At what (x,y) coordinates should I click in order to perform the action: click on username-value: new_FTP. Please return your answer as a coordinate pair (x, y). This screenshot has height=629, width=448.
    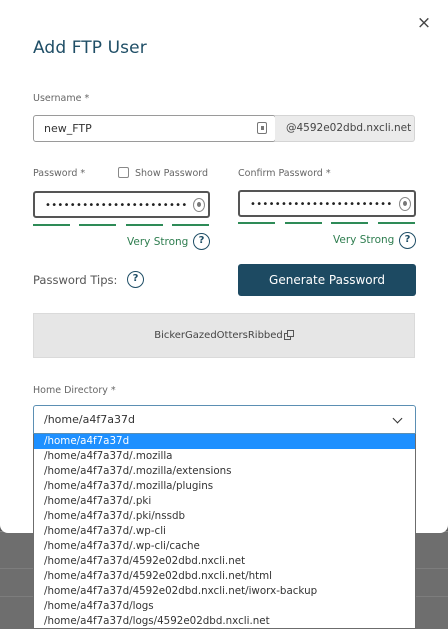
    Looking at the image, I should click on (68, 128).